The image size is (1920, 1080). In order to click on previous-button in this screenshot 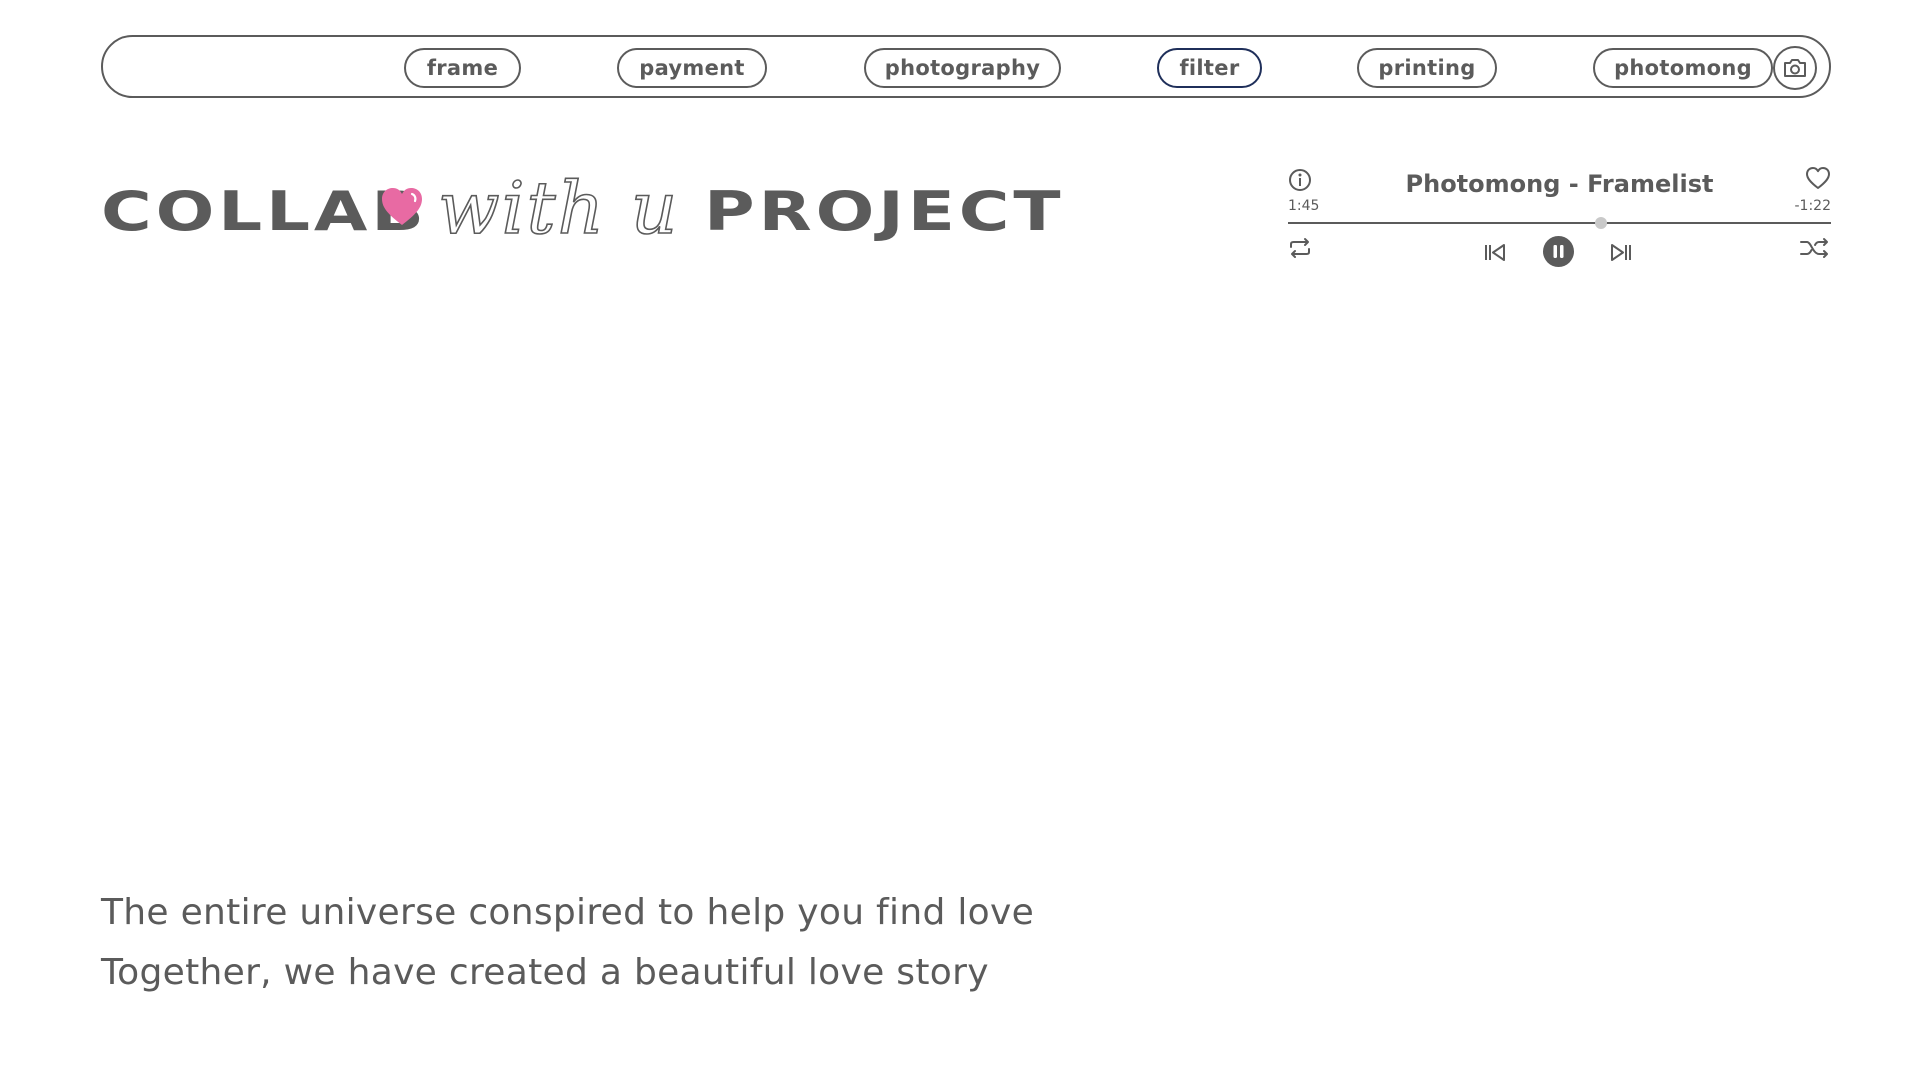, I will do `click(1495, 252)`.